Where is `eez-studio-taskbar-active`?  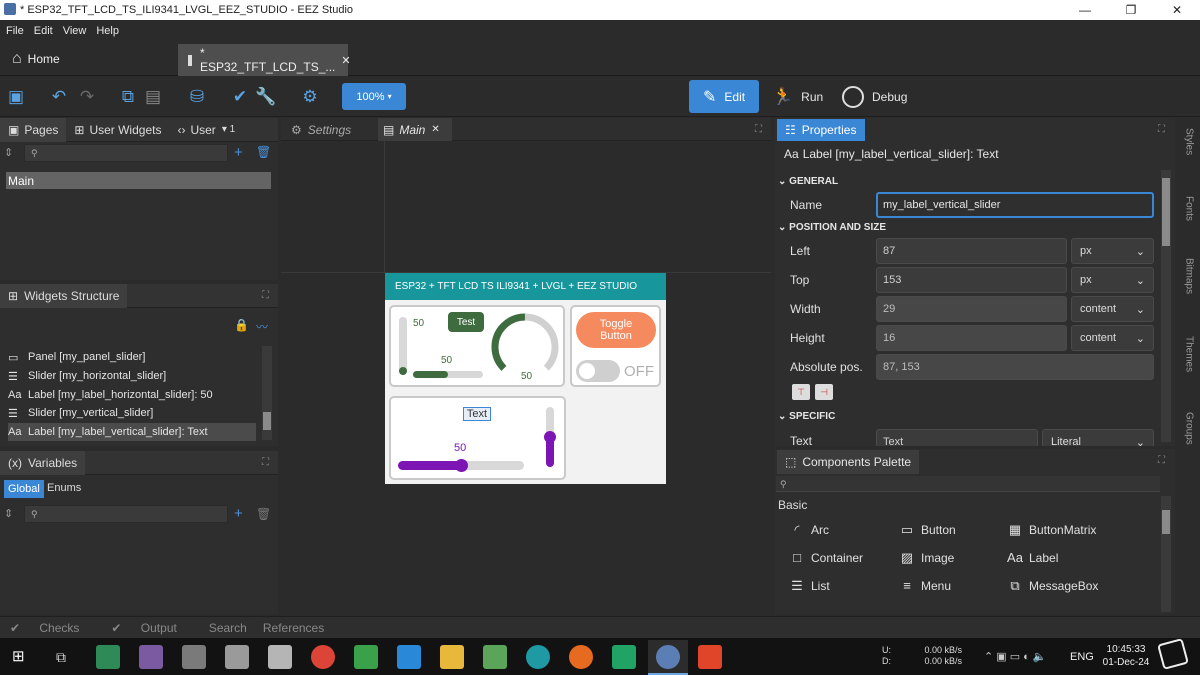
eez-studio-taskbar-active is located at coordinates (668, 657).